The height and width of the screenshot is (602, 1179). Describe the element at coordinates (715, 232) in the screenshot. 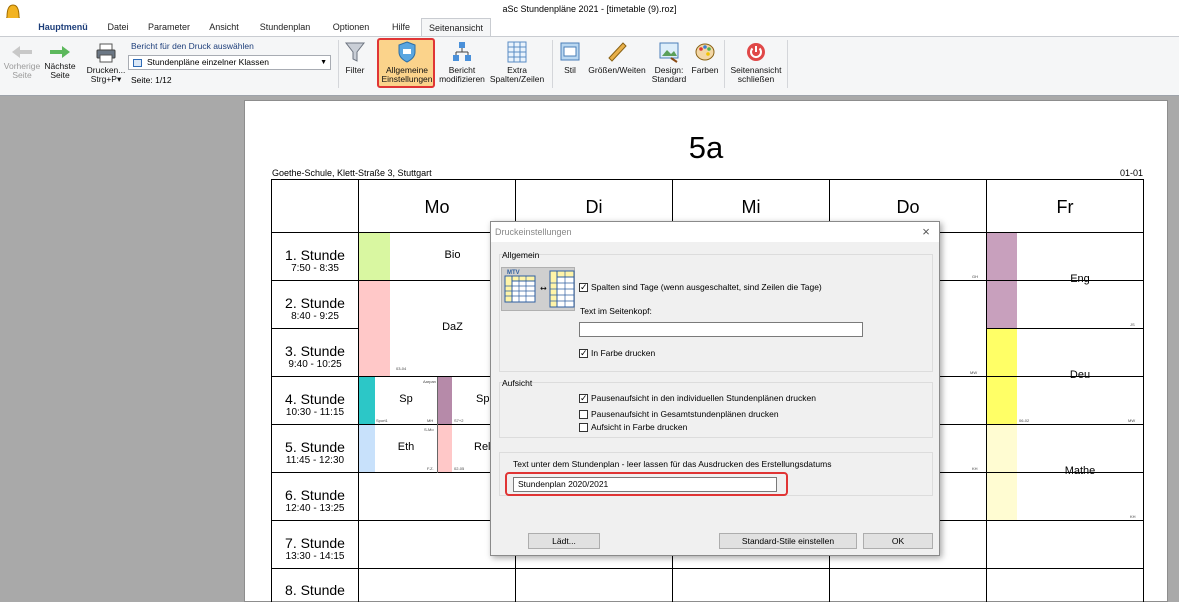

I see `dialog-title-bar: Druckeinstellungen ×` at that location.